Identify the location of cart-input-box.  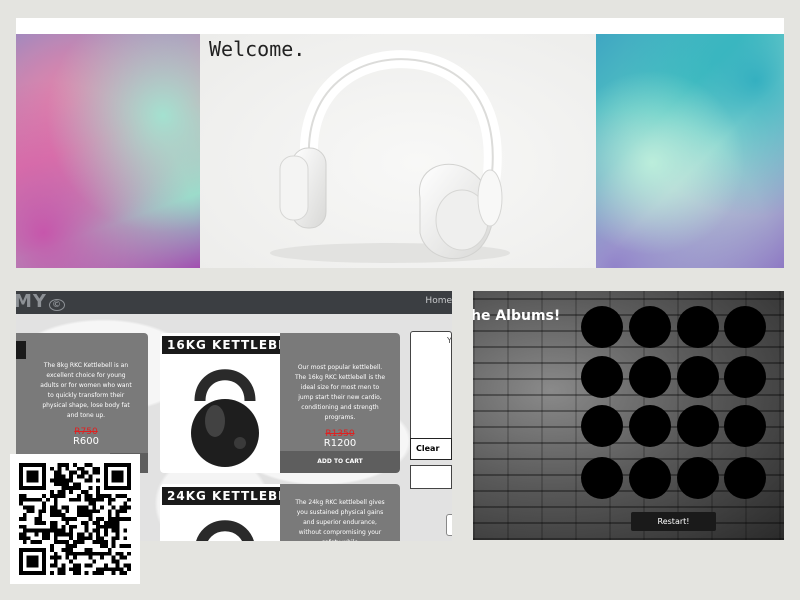
(431, 477).